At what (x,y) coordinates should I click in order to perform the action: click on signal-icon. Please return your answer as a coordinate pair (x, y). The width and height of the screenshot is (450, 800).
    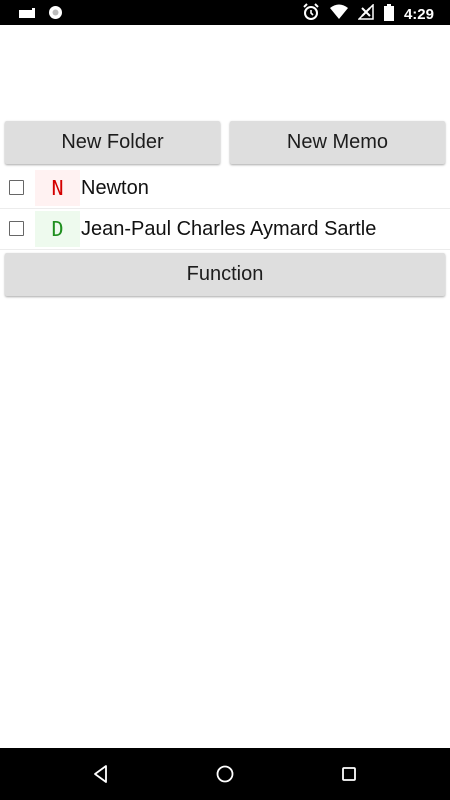
    Looking at the image, I should click on (365, 14).